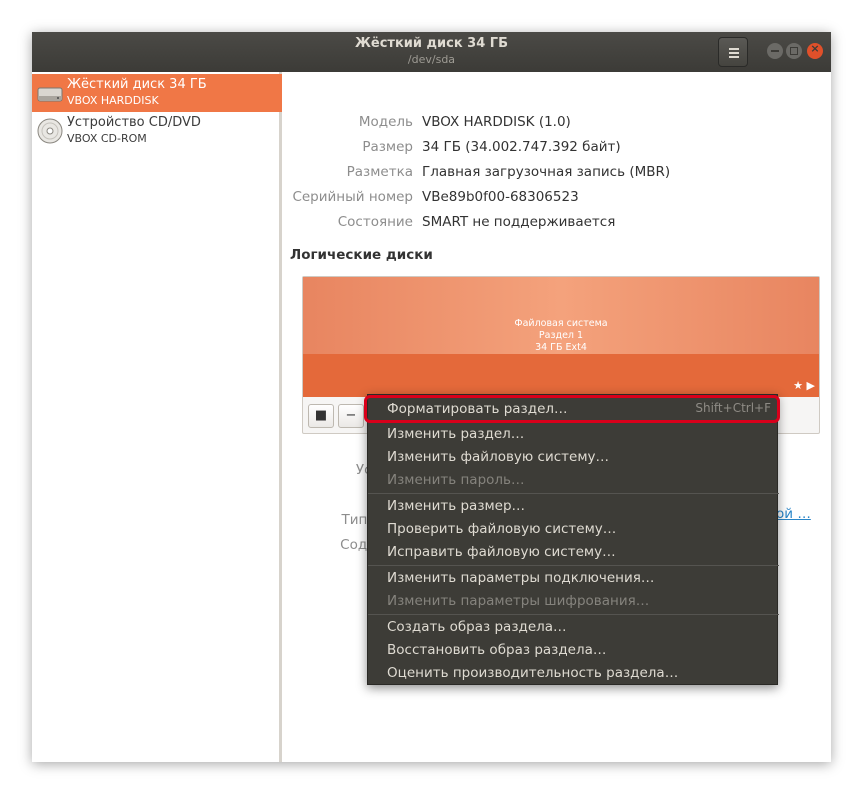  I want to click on minimize-button, so click(775, 51).